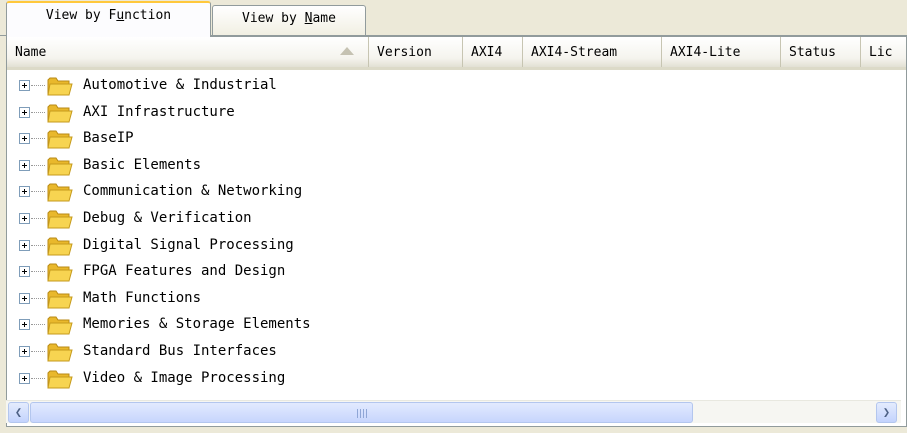  Describe the element at coordinates (193, 191) in the screenshot. I see `tree-item-label: Communication & Networking` at that location.